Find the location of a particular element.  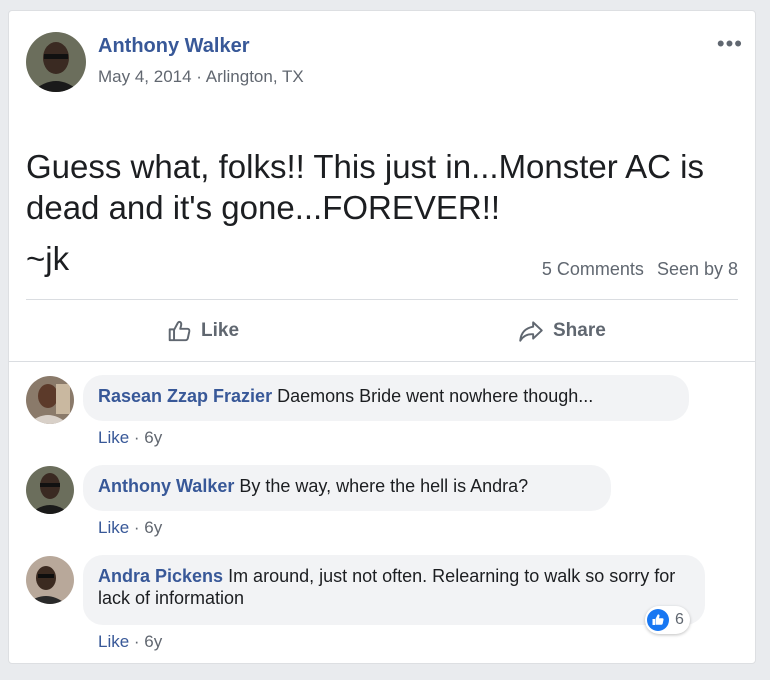

like-button: Like is located at coordinates (203, 331).